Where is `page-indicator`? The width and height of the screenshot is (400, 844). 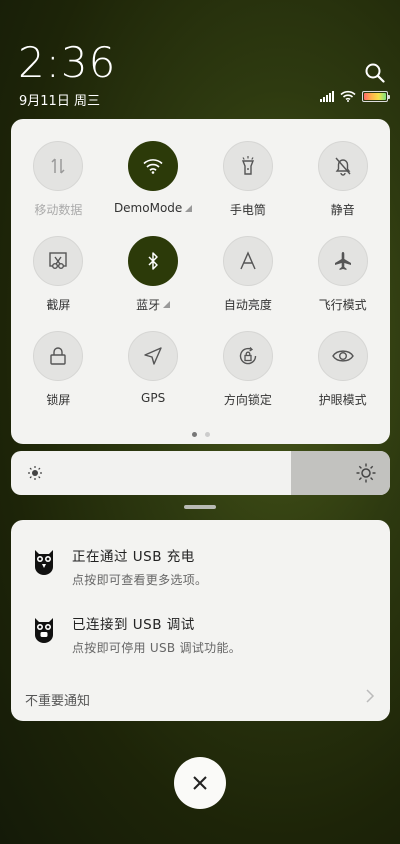
page-indicator is located at coordinates (200, 434).